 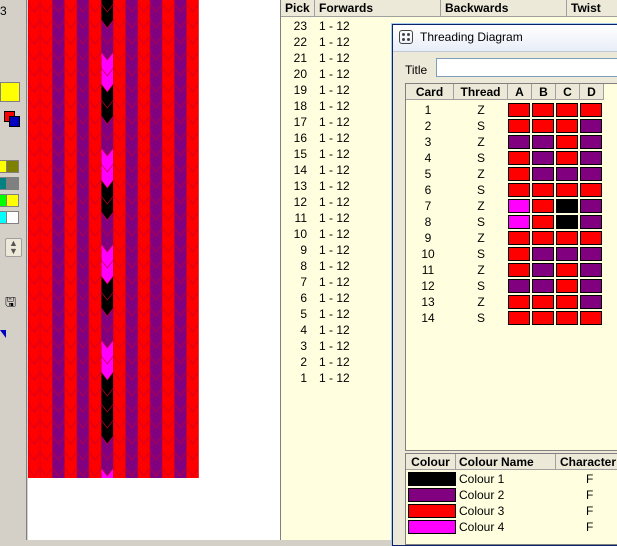 I want to click on colour-row: Colour 1 F, so click(x=511, y=479).